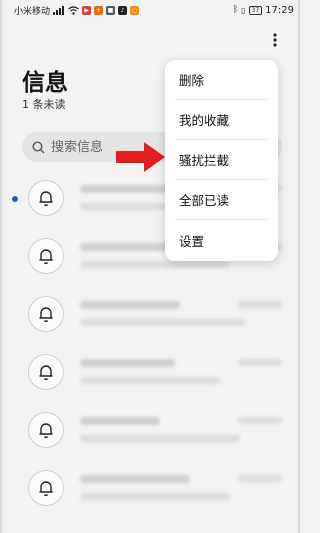 This screenshot has height=533, width=320. What do you see at coordinates (221, 120) in the screenshot?
I see `menu-item-favorites: 我的收藏` at bounding box center [221, 120].